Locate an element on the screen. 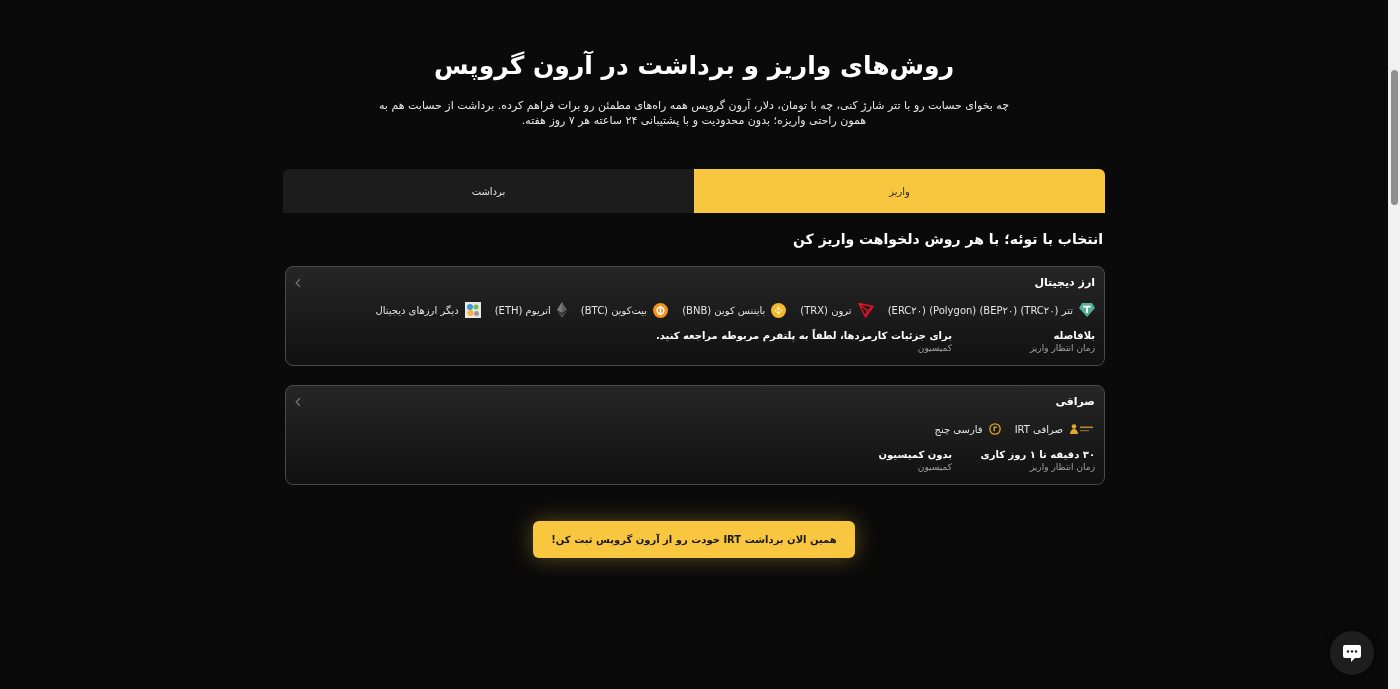  detail-value: بدون کمیسیون is located at coordinates (915, 454).